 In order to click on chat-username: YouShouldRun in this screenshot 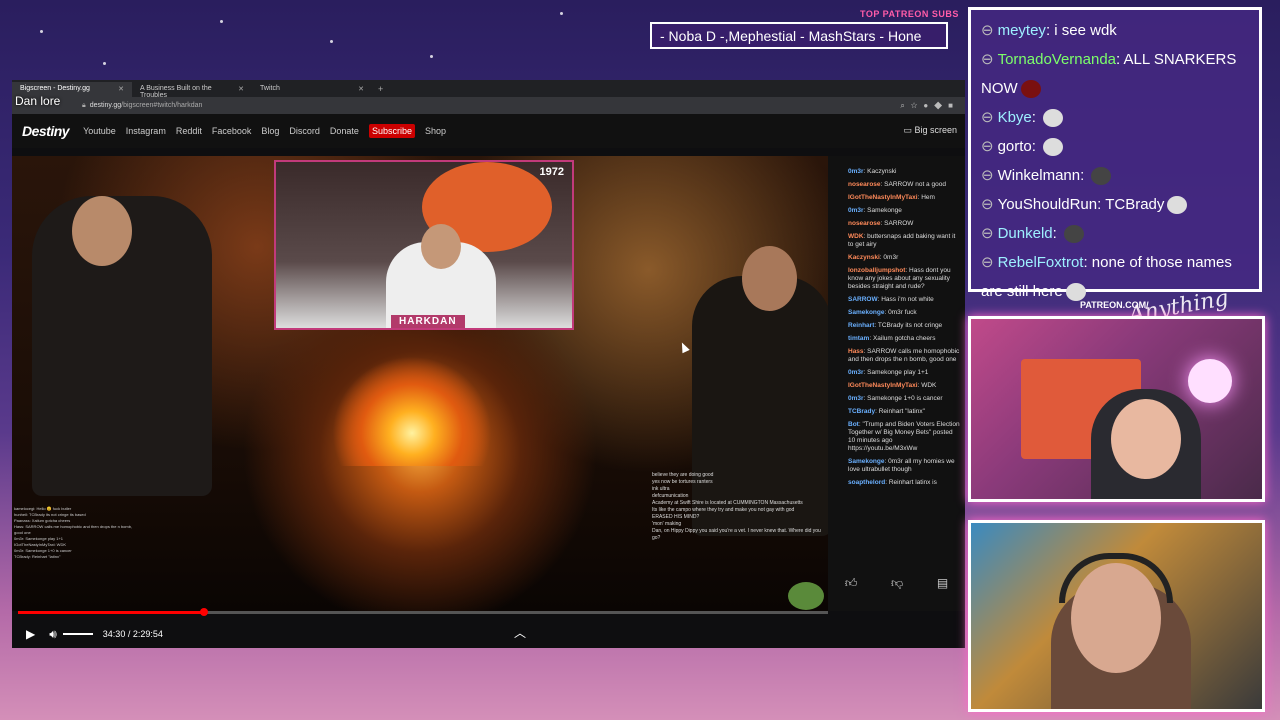, I will do `click(1047, 204)`.